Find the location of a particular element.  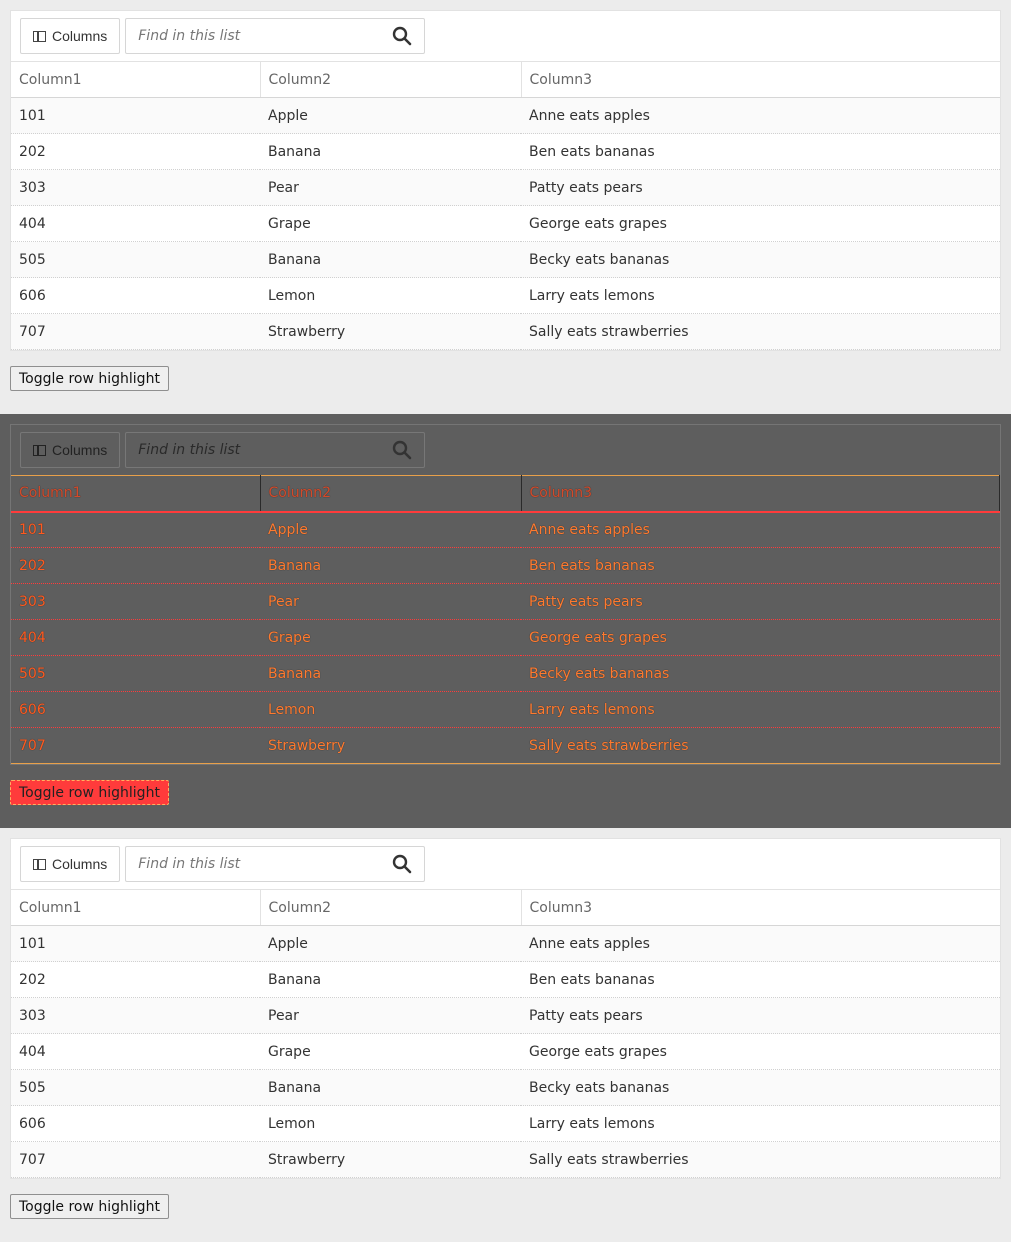

table-cell: 606 is located at coordinates (135, 295).